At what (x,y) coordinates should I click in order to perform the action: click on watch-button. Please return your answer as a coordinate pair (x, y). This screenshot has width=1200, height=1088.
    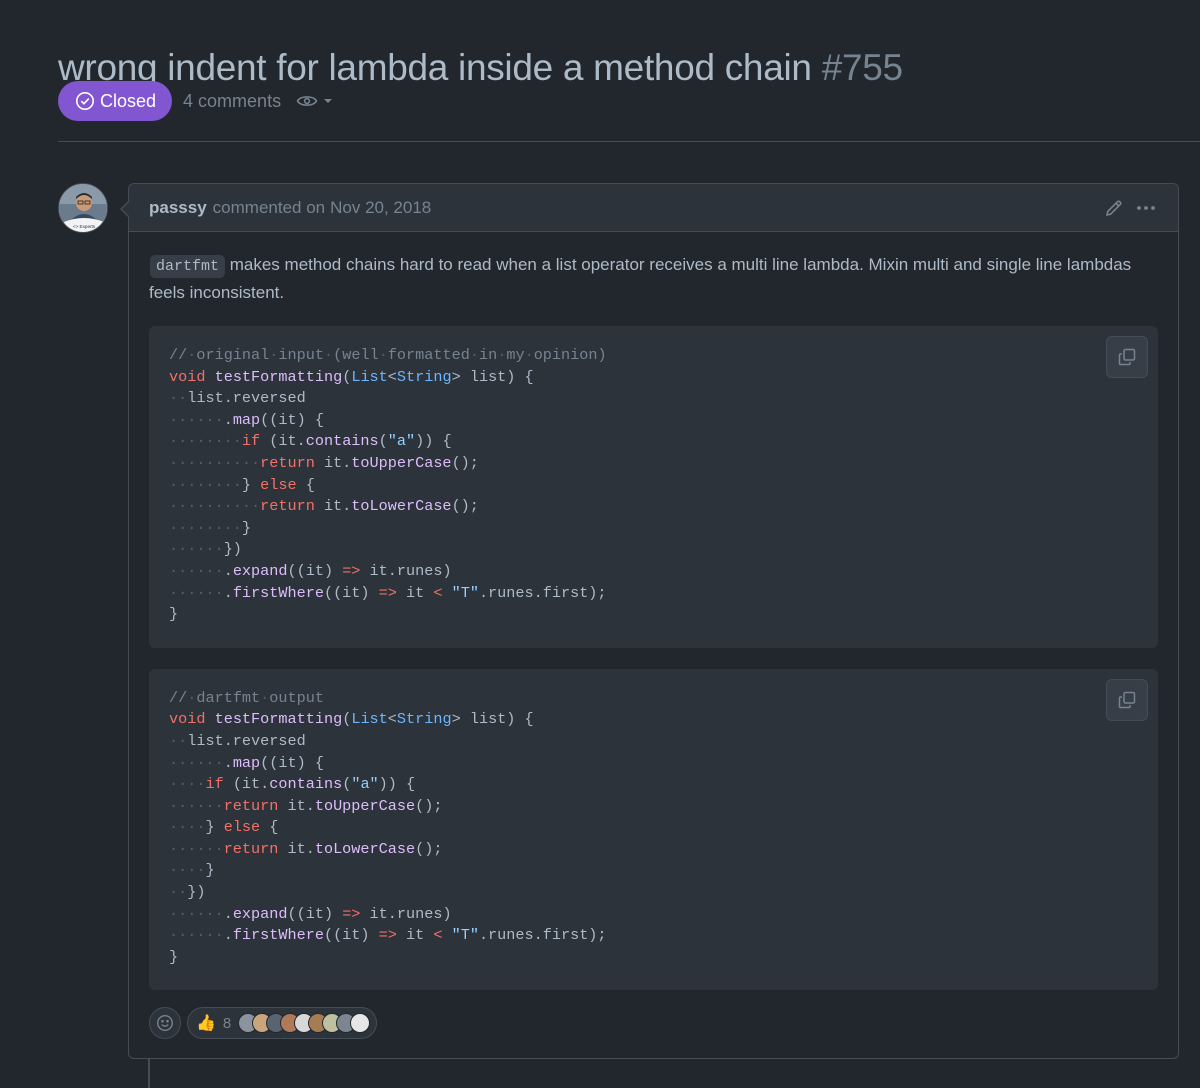
    Looking at the image, I should click on (315, 101).